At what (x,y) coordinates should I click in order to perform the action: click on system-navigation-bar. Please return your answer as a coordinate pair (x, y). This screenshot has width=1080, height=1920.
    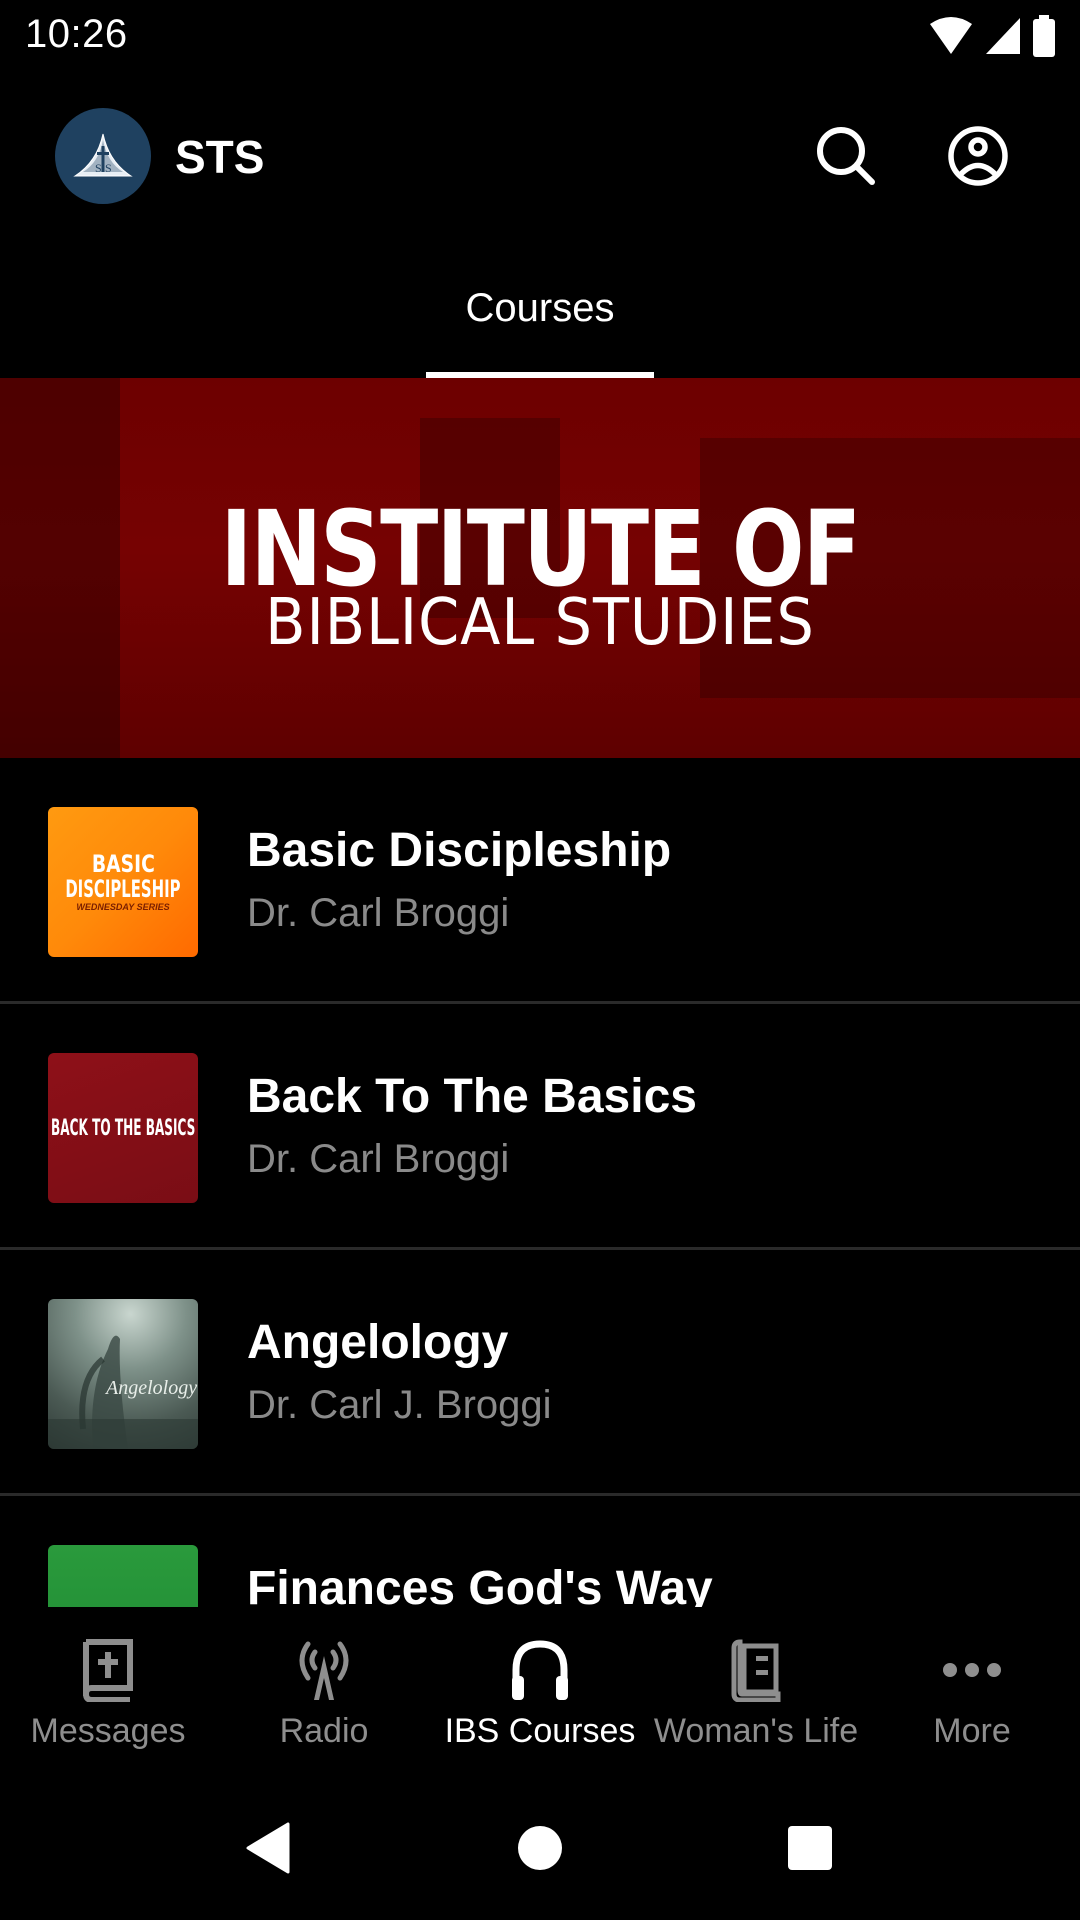
    Looking at the image, I should click on (540, 1848).